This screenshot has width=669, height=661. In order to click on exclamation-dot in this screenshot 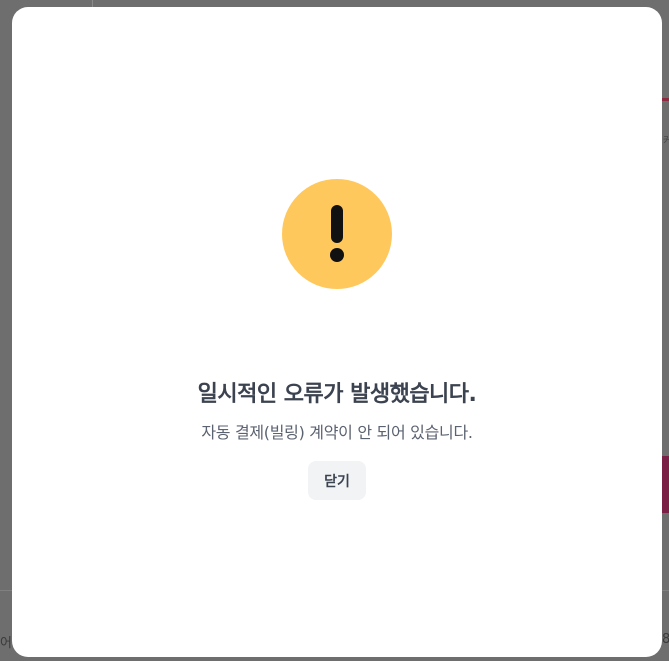, I will do `click(337, 255)`.